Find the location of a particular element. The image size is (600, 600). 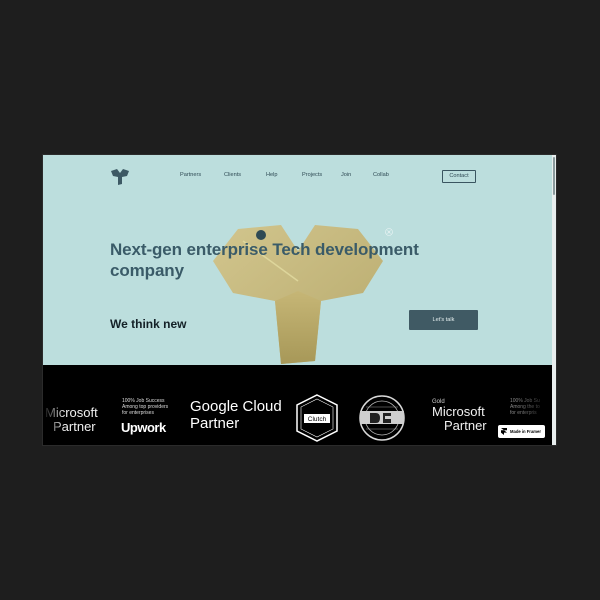

scrollbar-track is located at coordinates (554, 300).